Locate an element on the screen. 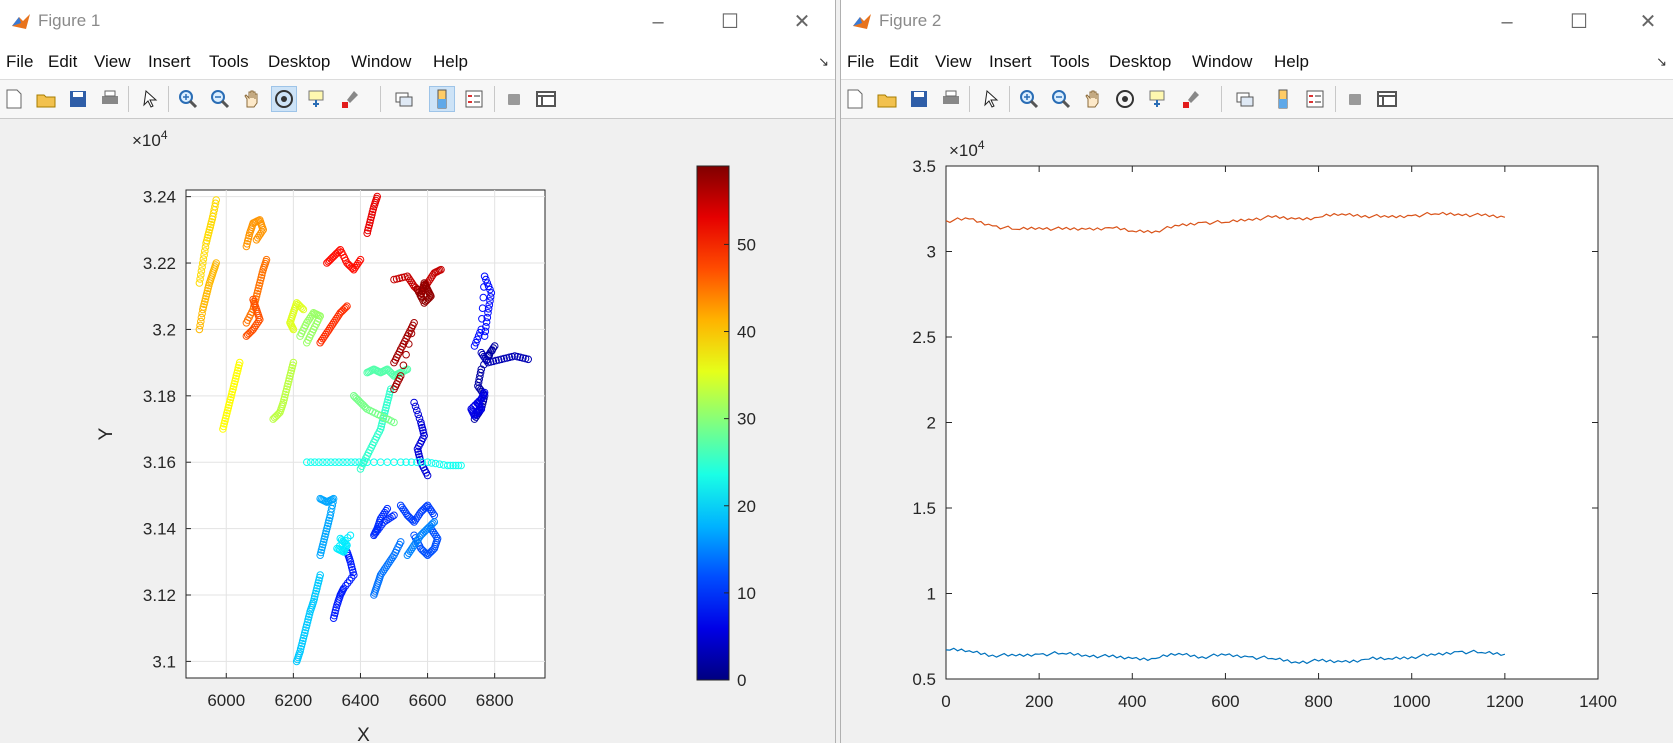 The height and width of the screenshot is (743, 1673). insert-colorbar-icon-glyph is located at coordinates (1283, 99).